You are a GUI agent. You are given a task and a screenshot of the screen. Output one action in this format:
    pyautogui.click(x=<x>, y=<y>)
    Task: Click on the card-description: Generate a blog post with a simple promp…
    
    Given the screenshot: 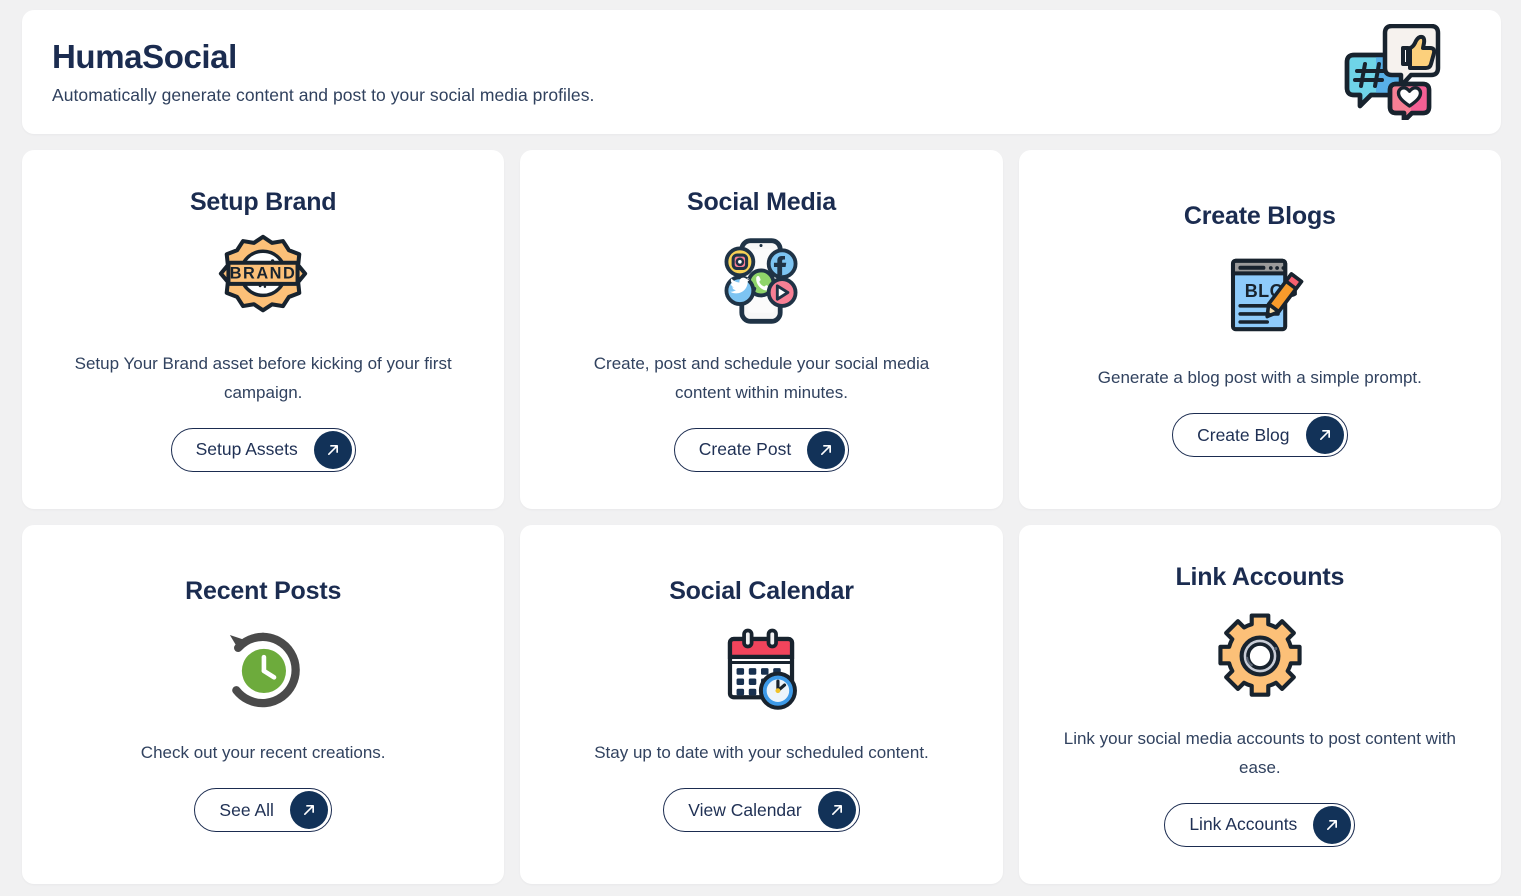 What is the action you would take?
    pyautogui.click(x=1259, y=377)
    